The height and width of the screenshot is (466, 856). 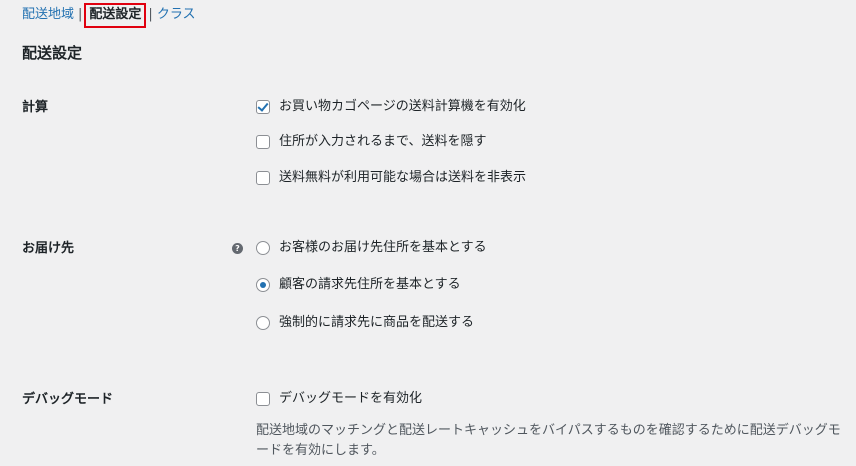 I want to click on enable-cart-calculator-option: お買い物カゴページの送料計算機を有効化, so click(x=391, y=107).